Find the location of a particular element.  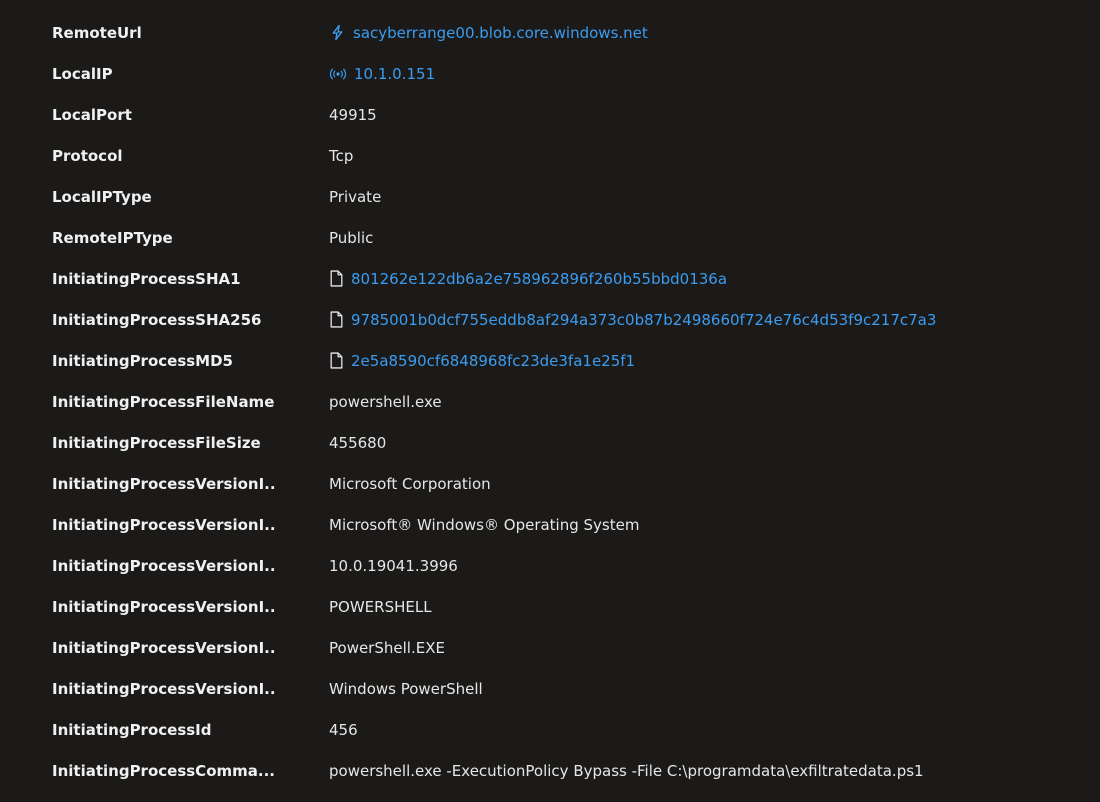

property-row-local-port: LocalPort 49915 is located at coordinates (550, 114).